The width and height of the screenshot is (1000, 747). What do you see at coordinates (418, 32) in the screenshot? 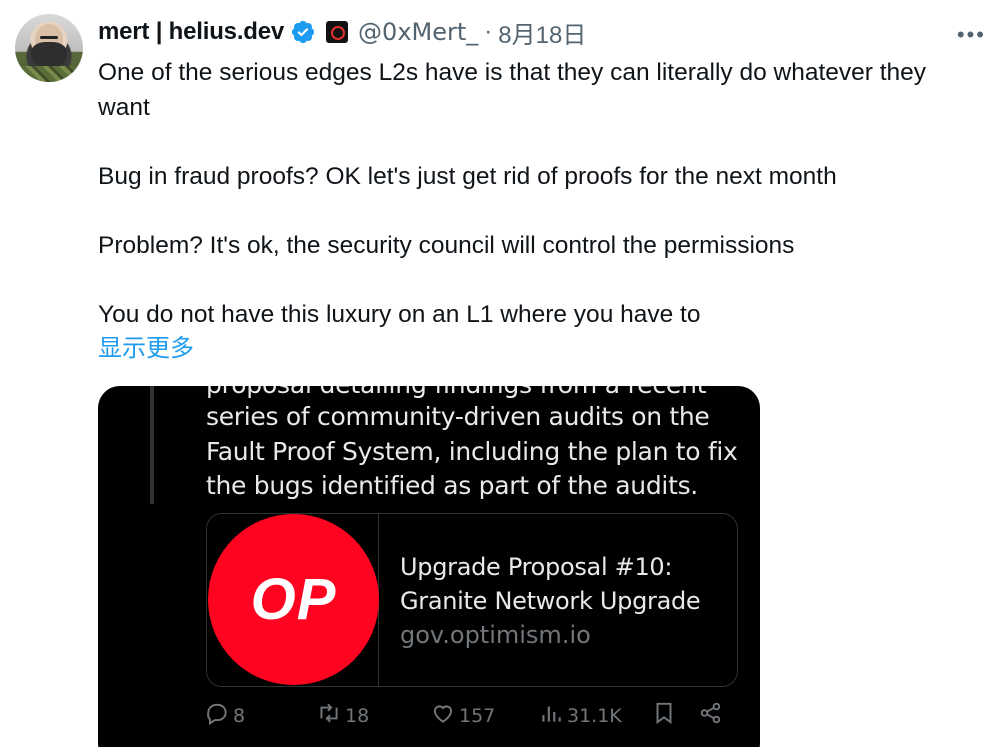
I see `author-handle: @0xMert_` at bounding box center [418, 32].